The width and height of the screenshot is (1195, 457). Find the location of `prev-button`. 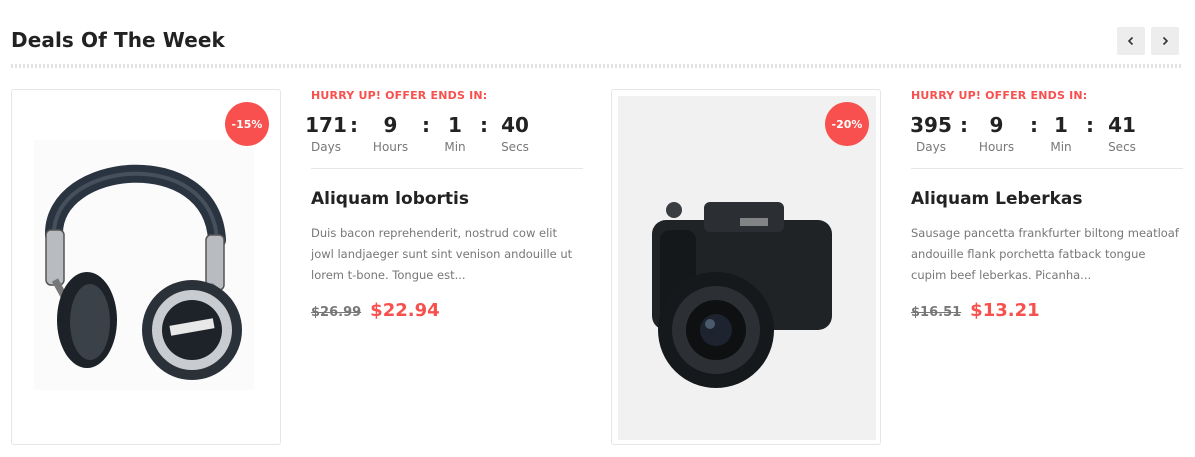

prev-button is located at coordinates (1131, 41).